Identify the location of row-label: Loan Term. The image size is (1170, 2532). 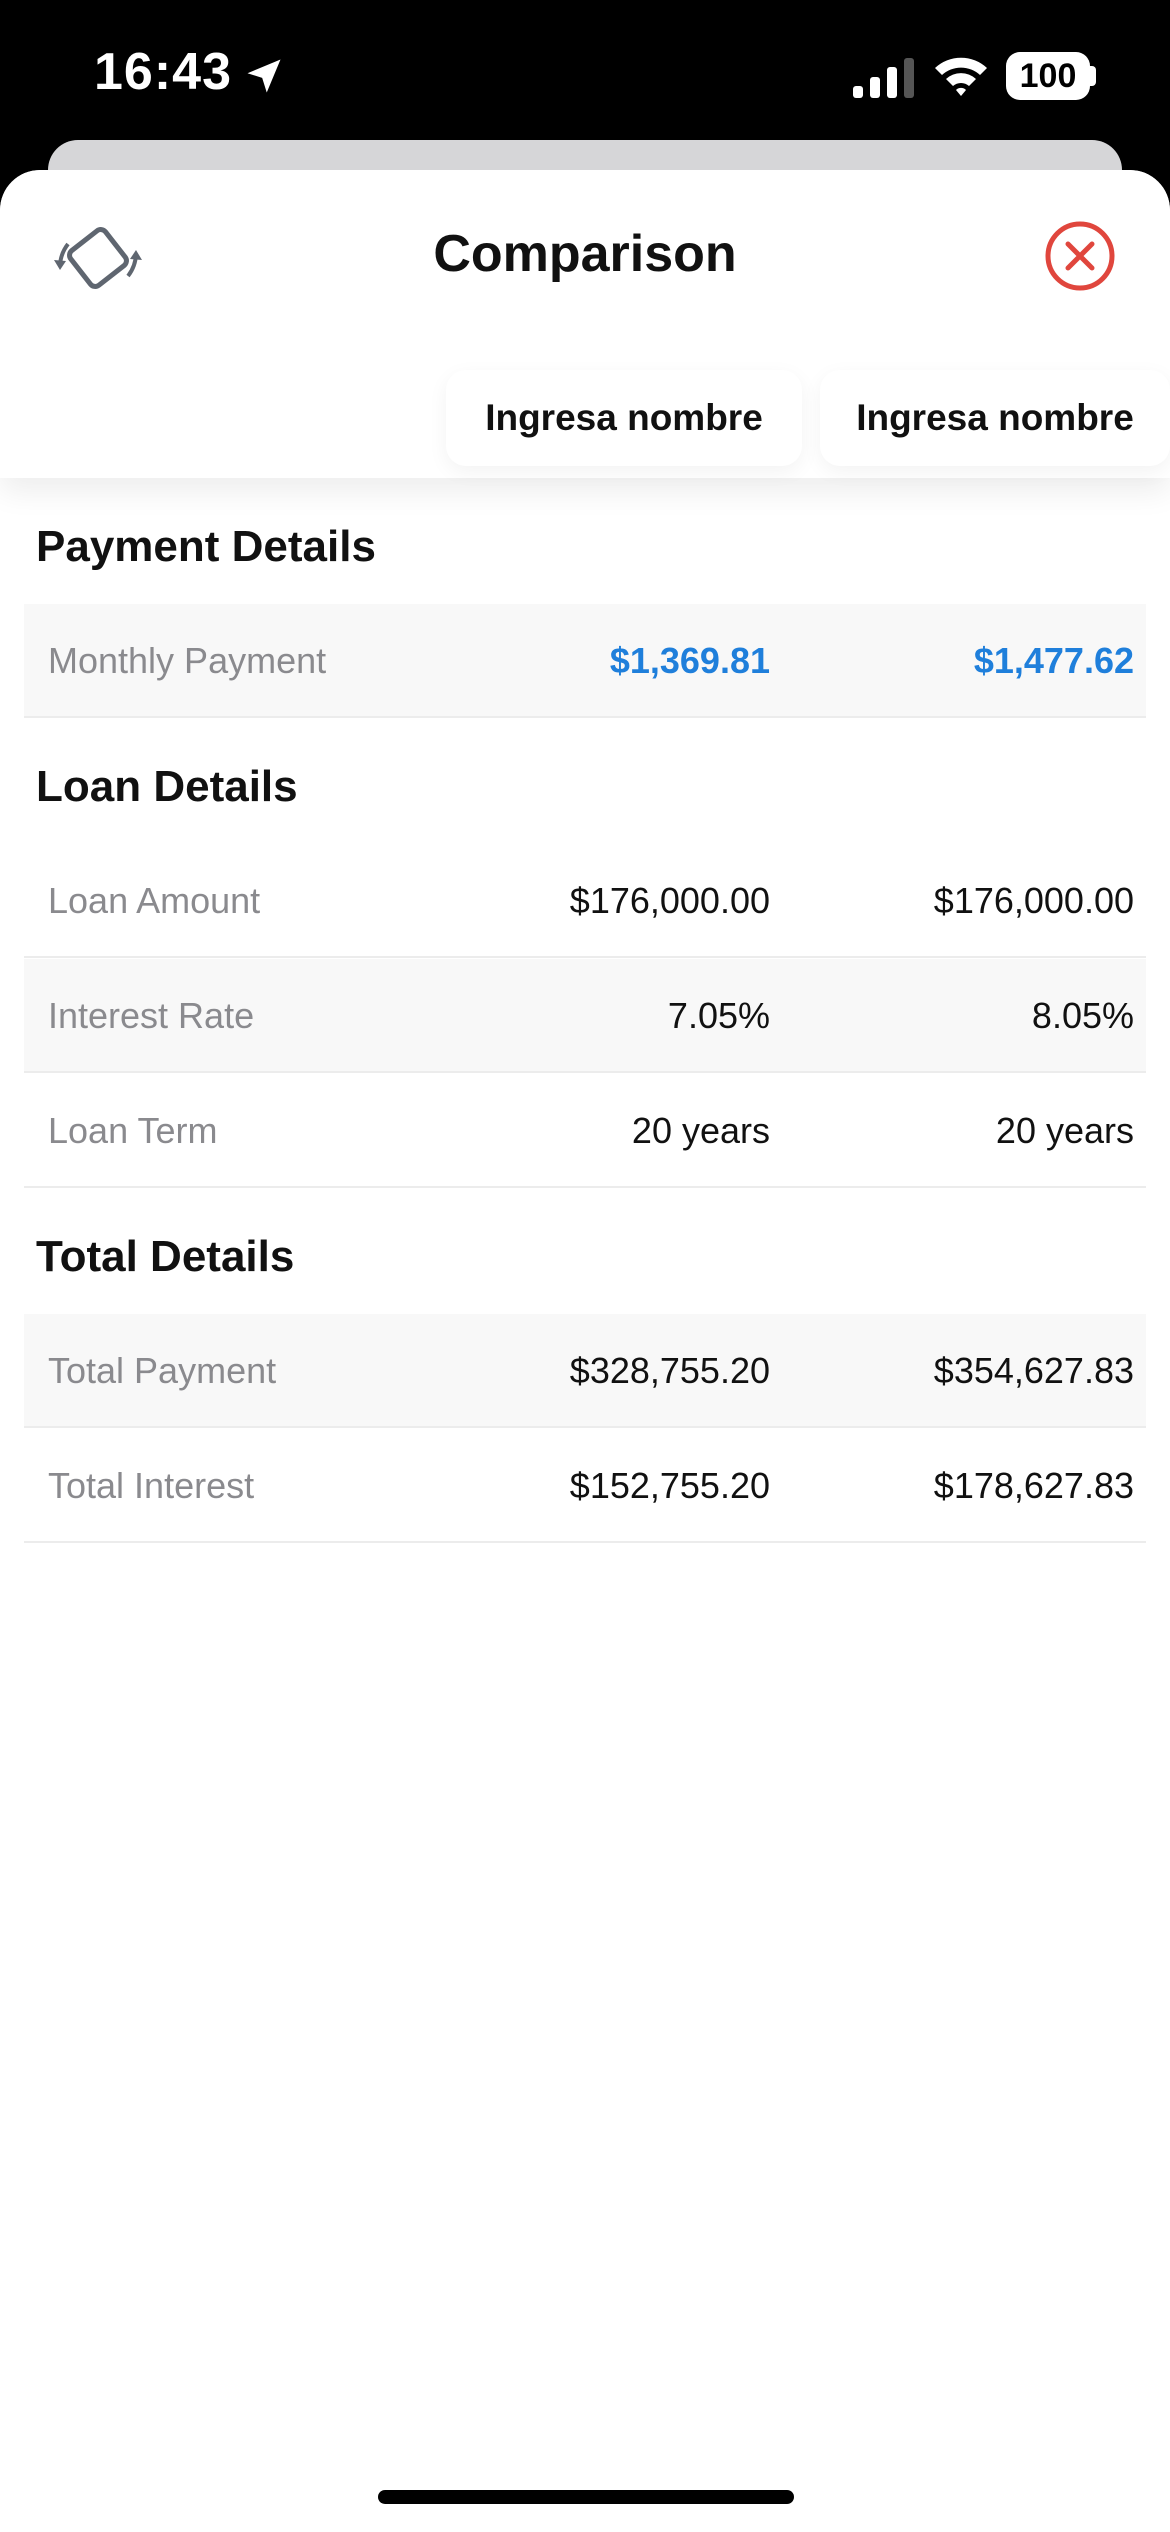
(133, 1130).